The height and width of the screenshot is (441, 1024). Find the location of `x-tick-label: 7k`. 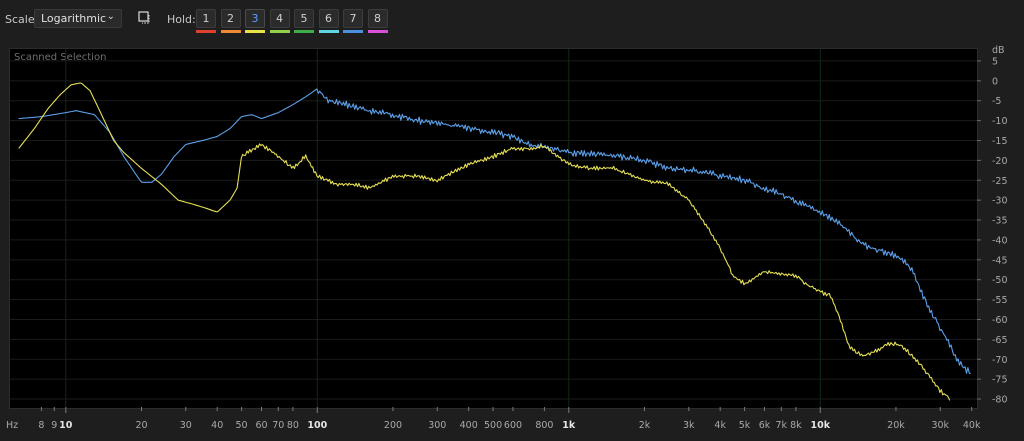

x-tick-label: 7k is located at coordinates (782, 425).